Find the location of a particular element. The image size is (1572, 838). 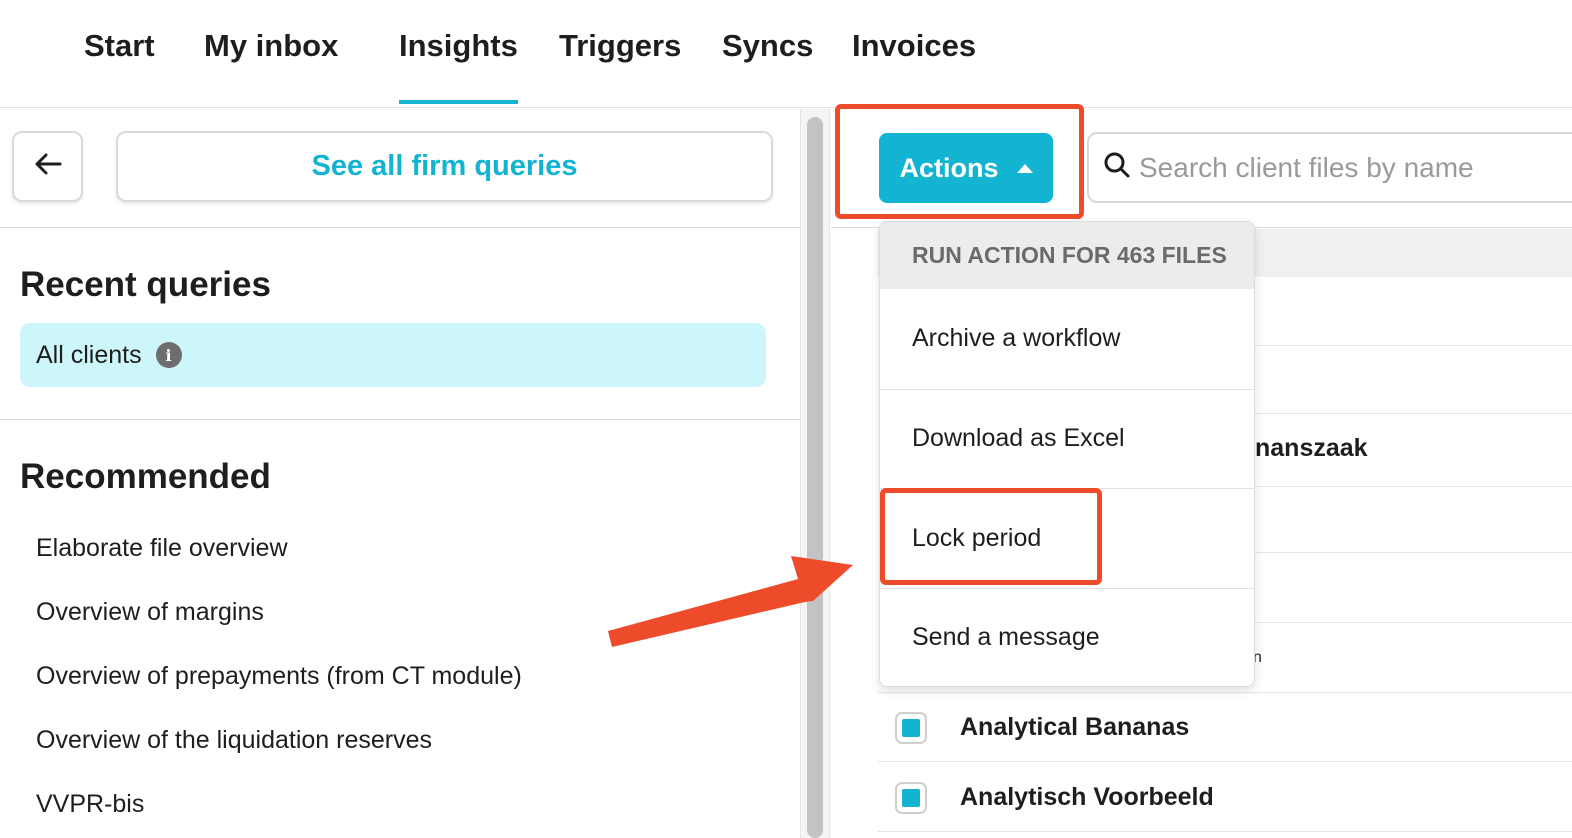

search-input is located at coordinates (1339, 167).